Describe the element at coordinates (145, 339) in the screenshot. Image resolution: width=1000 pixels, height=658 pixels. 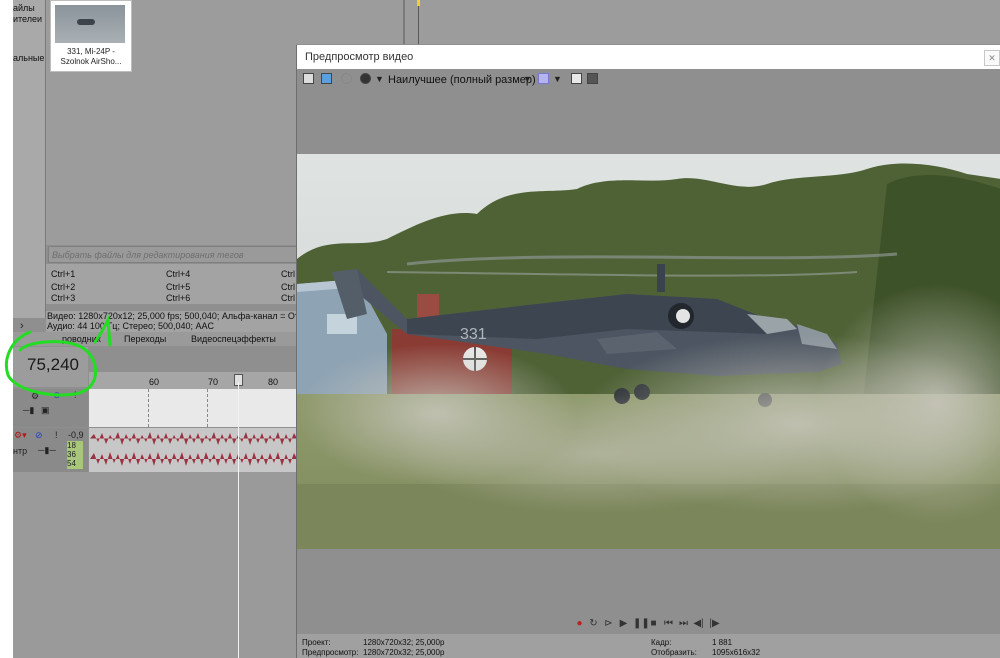
I see `tab-transitions: Переходы` at that location.